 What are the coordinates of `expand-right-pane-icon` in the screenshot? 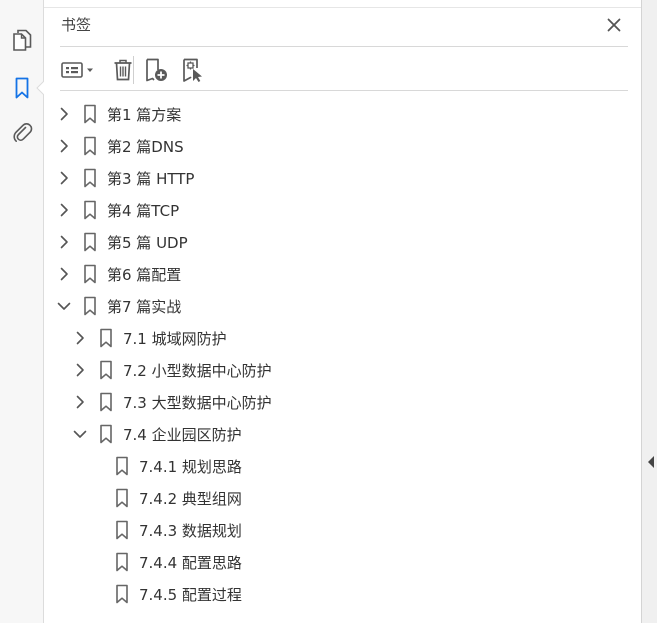 It's located at (651, 462).